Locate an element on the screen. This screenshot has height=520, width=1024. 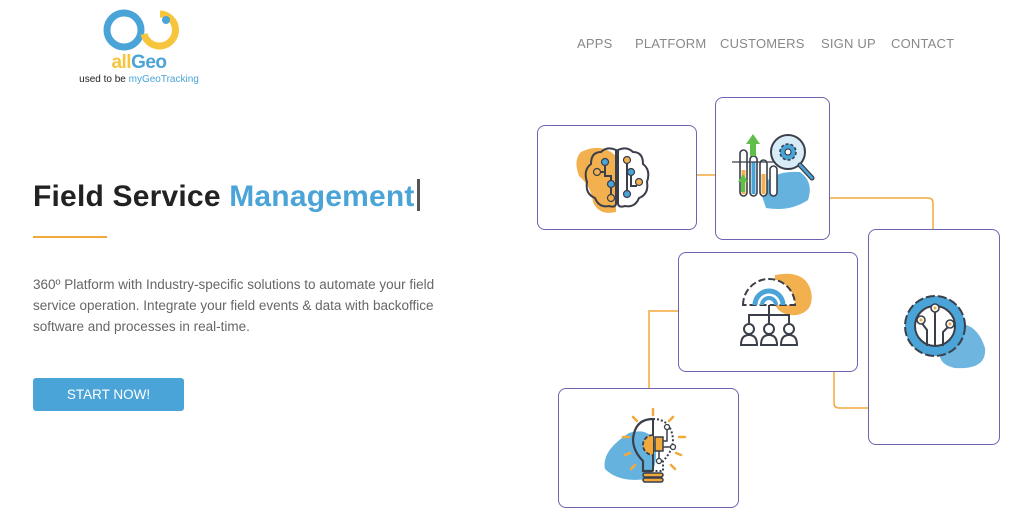
feature-card-analytics is located at coordinates (772, 168).